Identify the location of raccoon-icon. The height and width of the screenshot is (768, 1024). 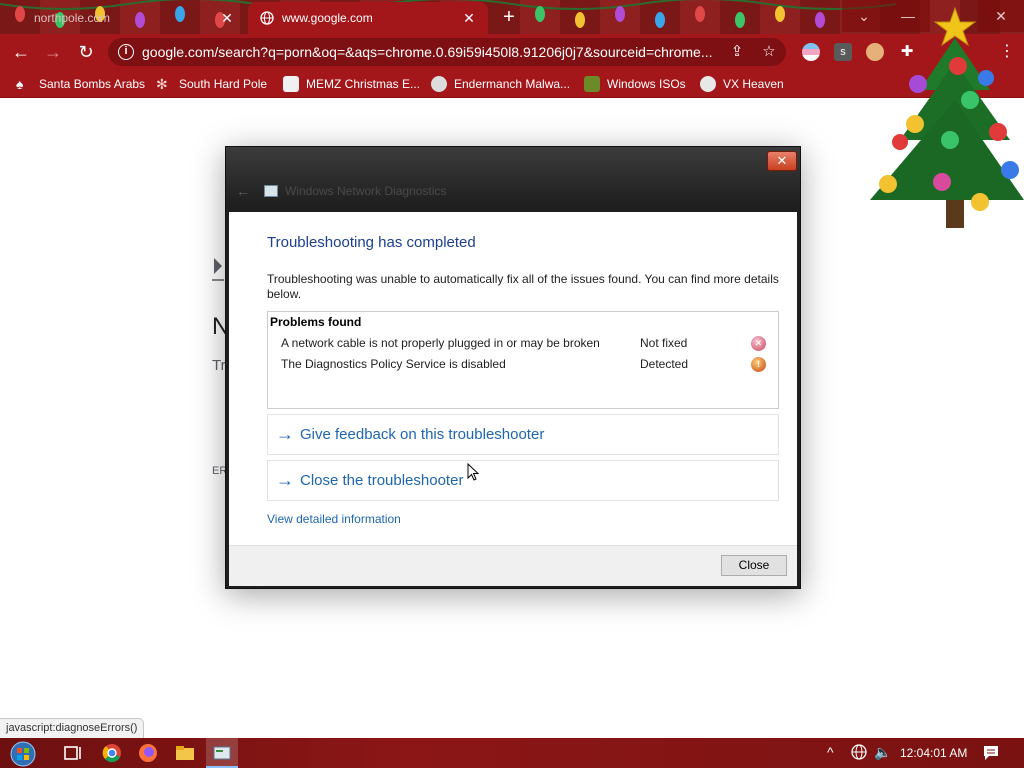
(439, 84).